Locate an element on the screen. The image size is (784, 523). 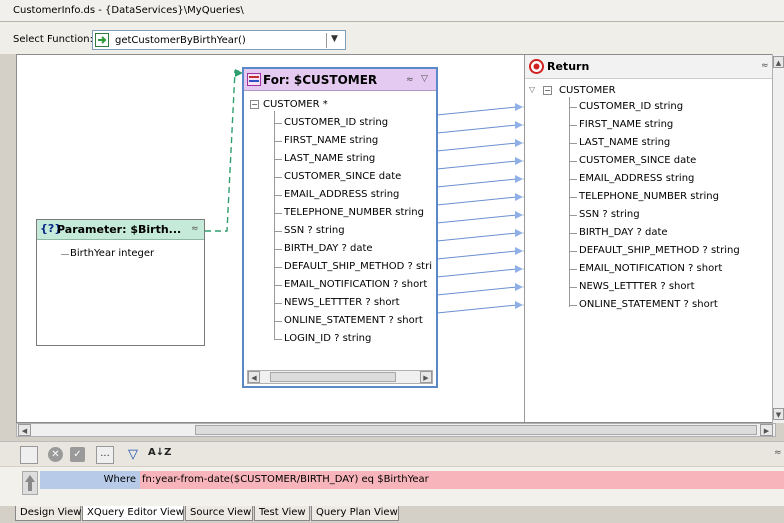
scroll-up-icon: ▲ is located at coordinates (778, 62).